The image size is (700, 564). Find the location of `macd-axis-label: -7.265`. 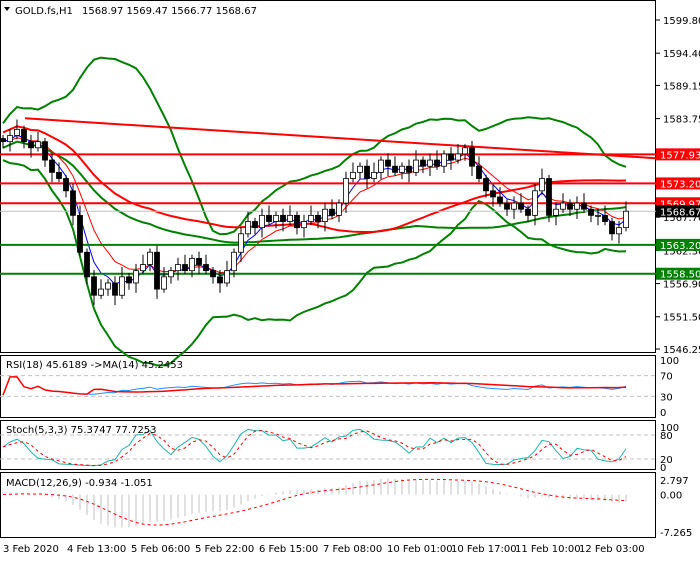

macd-axis-label: -7.265 is located at coordinates (676, 533).